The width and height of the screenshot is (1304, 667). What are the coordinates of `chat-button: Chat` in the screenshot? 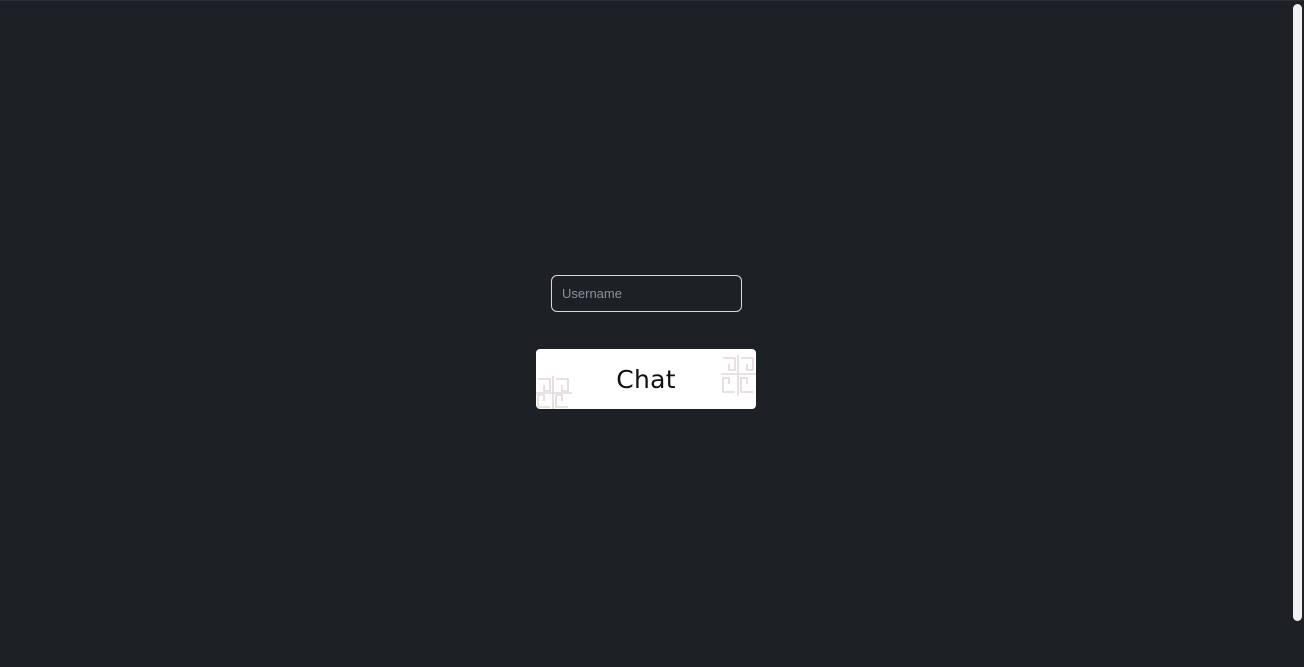 It's located at (646, 379).